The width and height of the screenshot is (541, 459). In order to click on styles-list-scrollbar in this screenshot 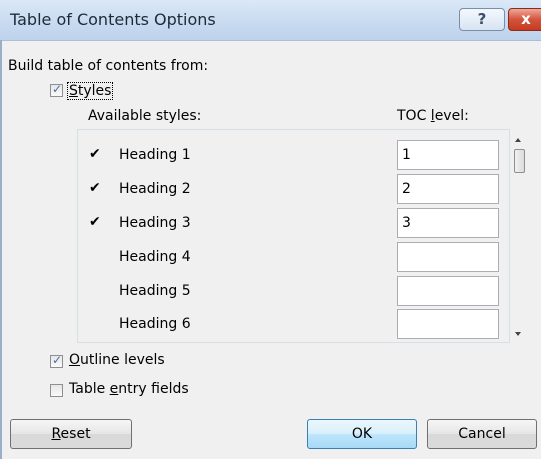, I will do `click(519, 236)`.